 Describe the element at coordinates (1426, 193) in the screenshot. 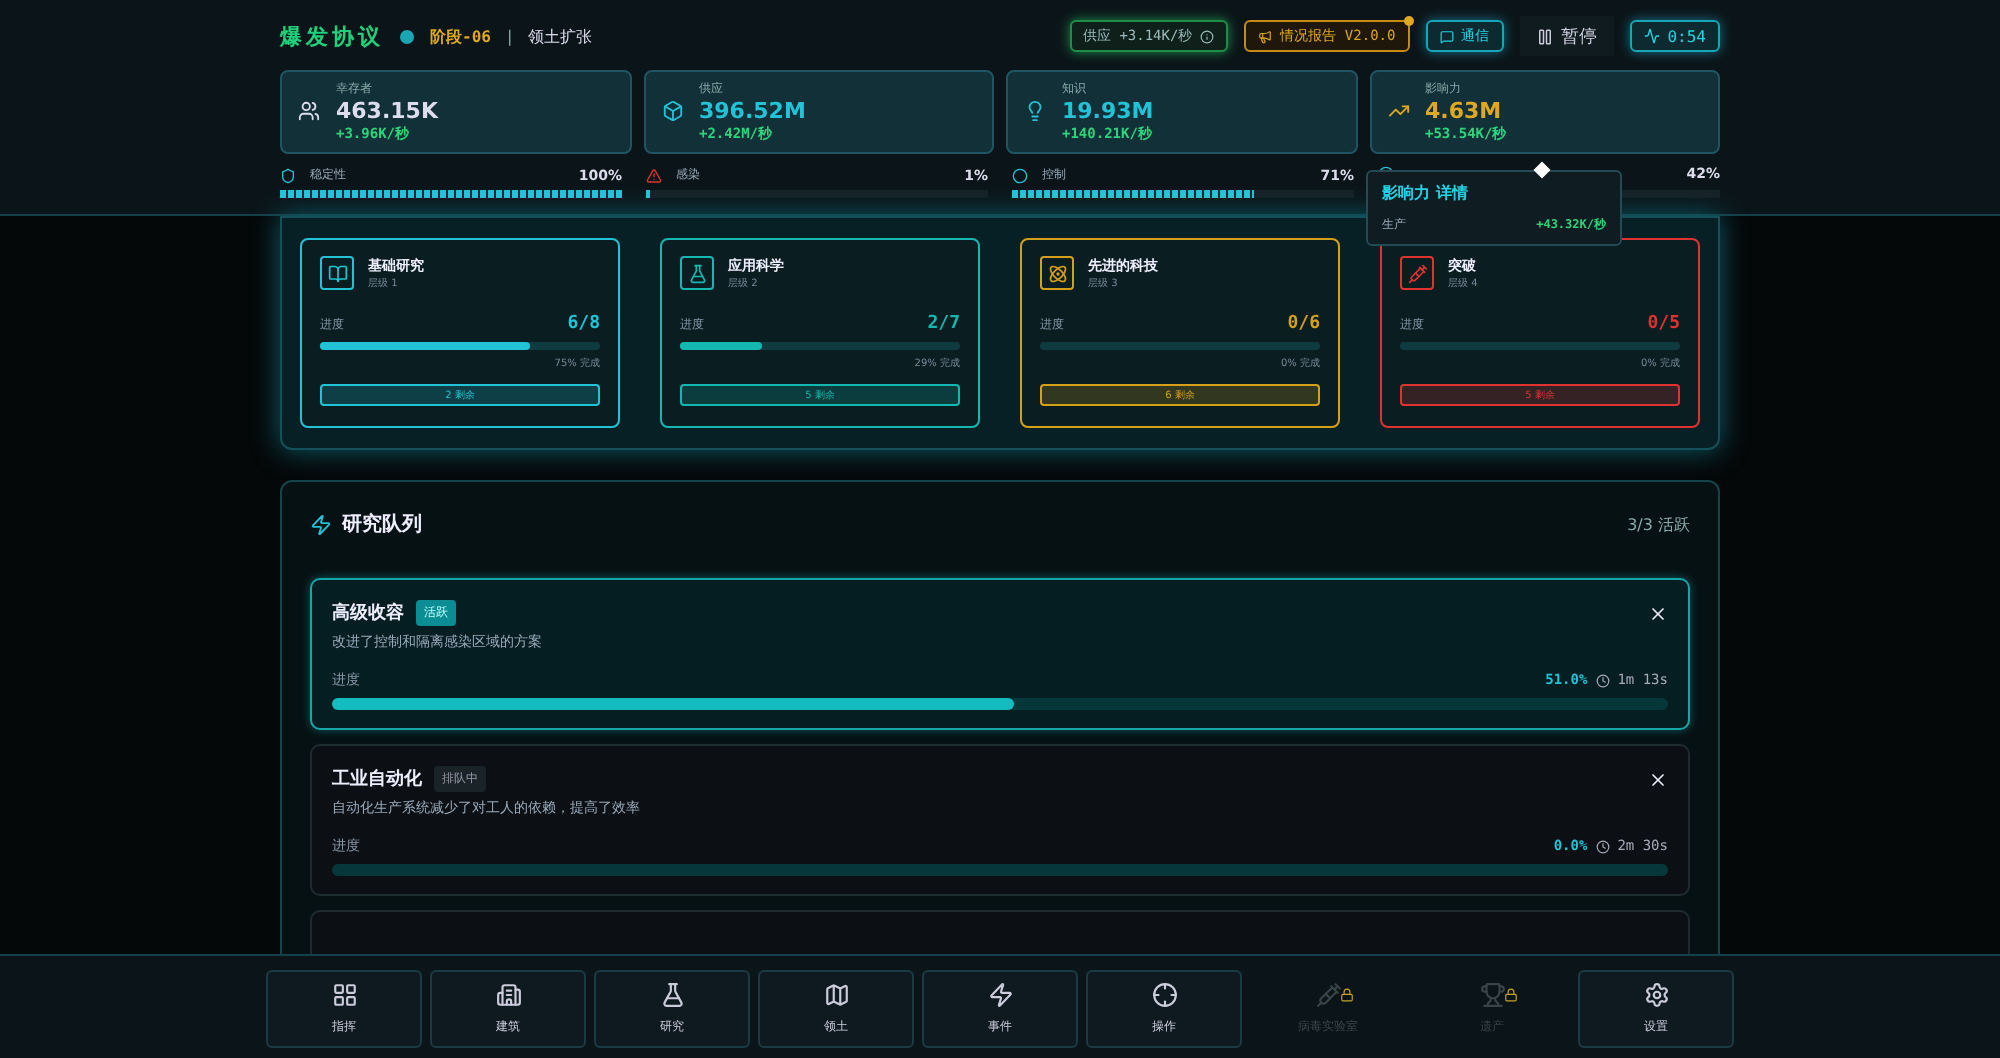

I see `tooltip-title: 影响力 详情` at that location.